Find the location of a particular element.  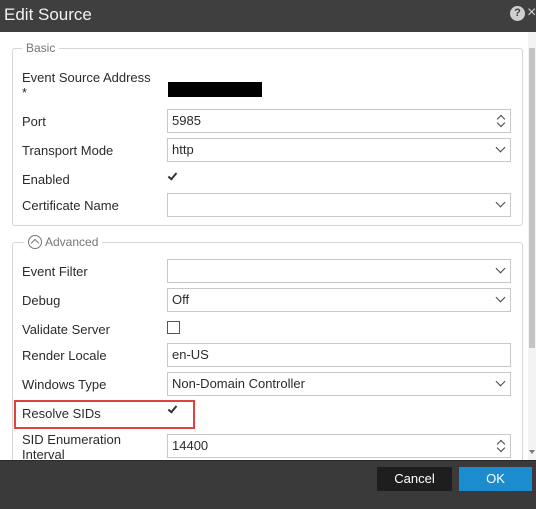

close-icon: × is located at coordinates (531, 13).